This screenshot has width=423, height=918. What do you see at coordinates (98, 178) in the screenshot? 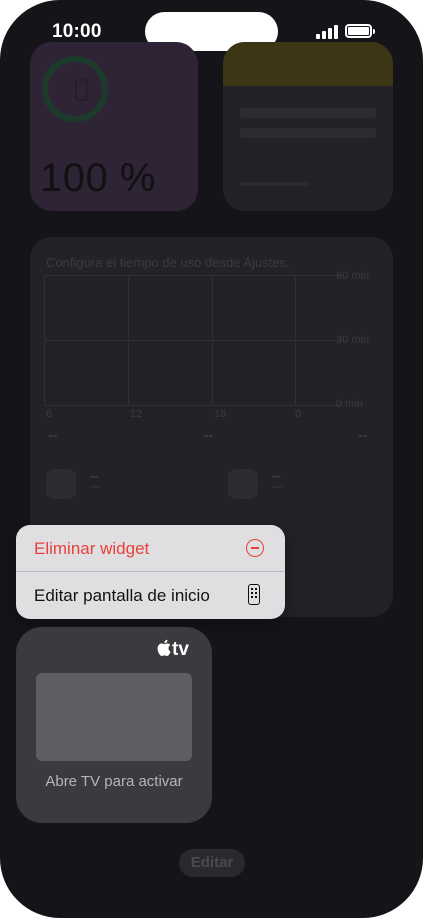
I see `battery-percentage: 100 %` at bounding box center [98, 178].